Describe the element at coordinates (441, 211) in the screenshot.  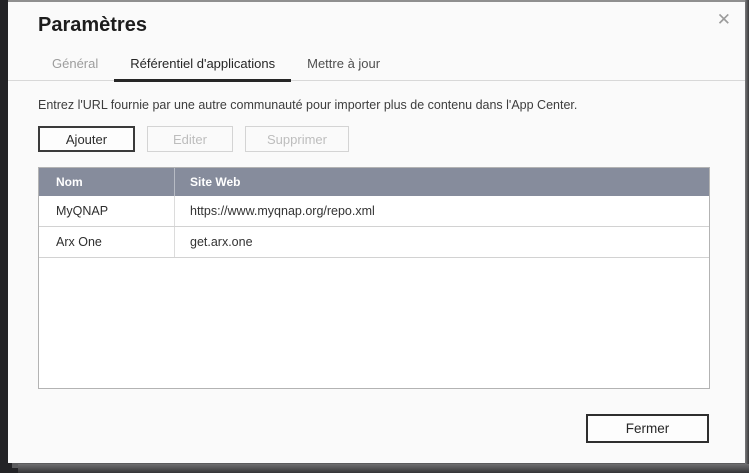
I see `cell-repo-url: https://www.myqnap.org/repo.xml` at that location.